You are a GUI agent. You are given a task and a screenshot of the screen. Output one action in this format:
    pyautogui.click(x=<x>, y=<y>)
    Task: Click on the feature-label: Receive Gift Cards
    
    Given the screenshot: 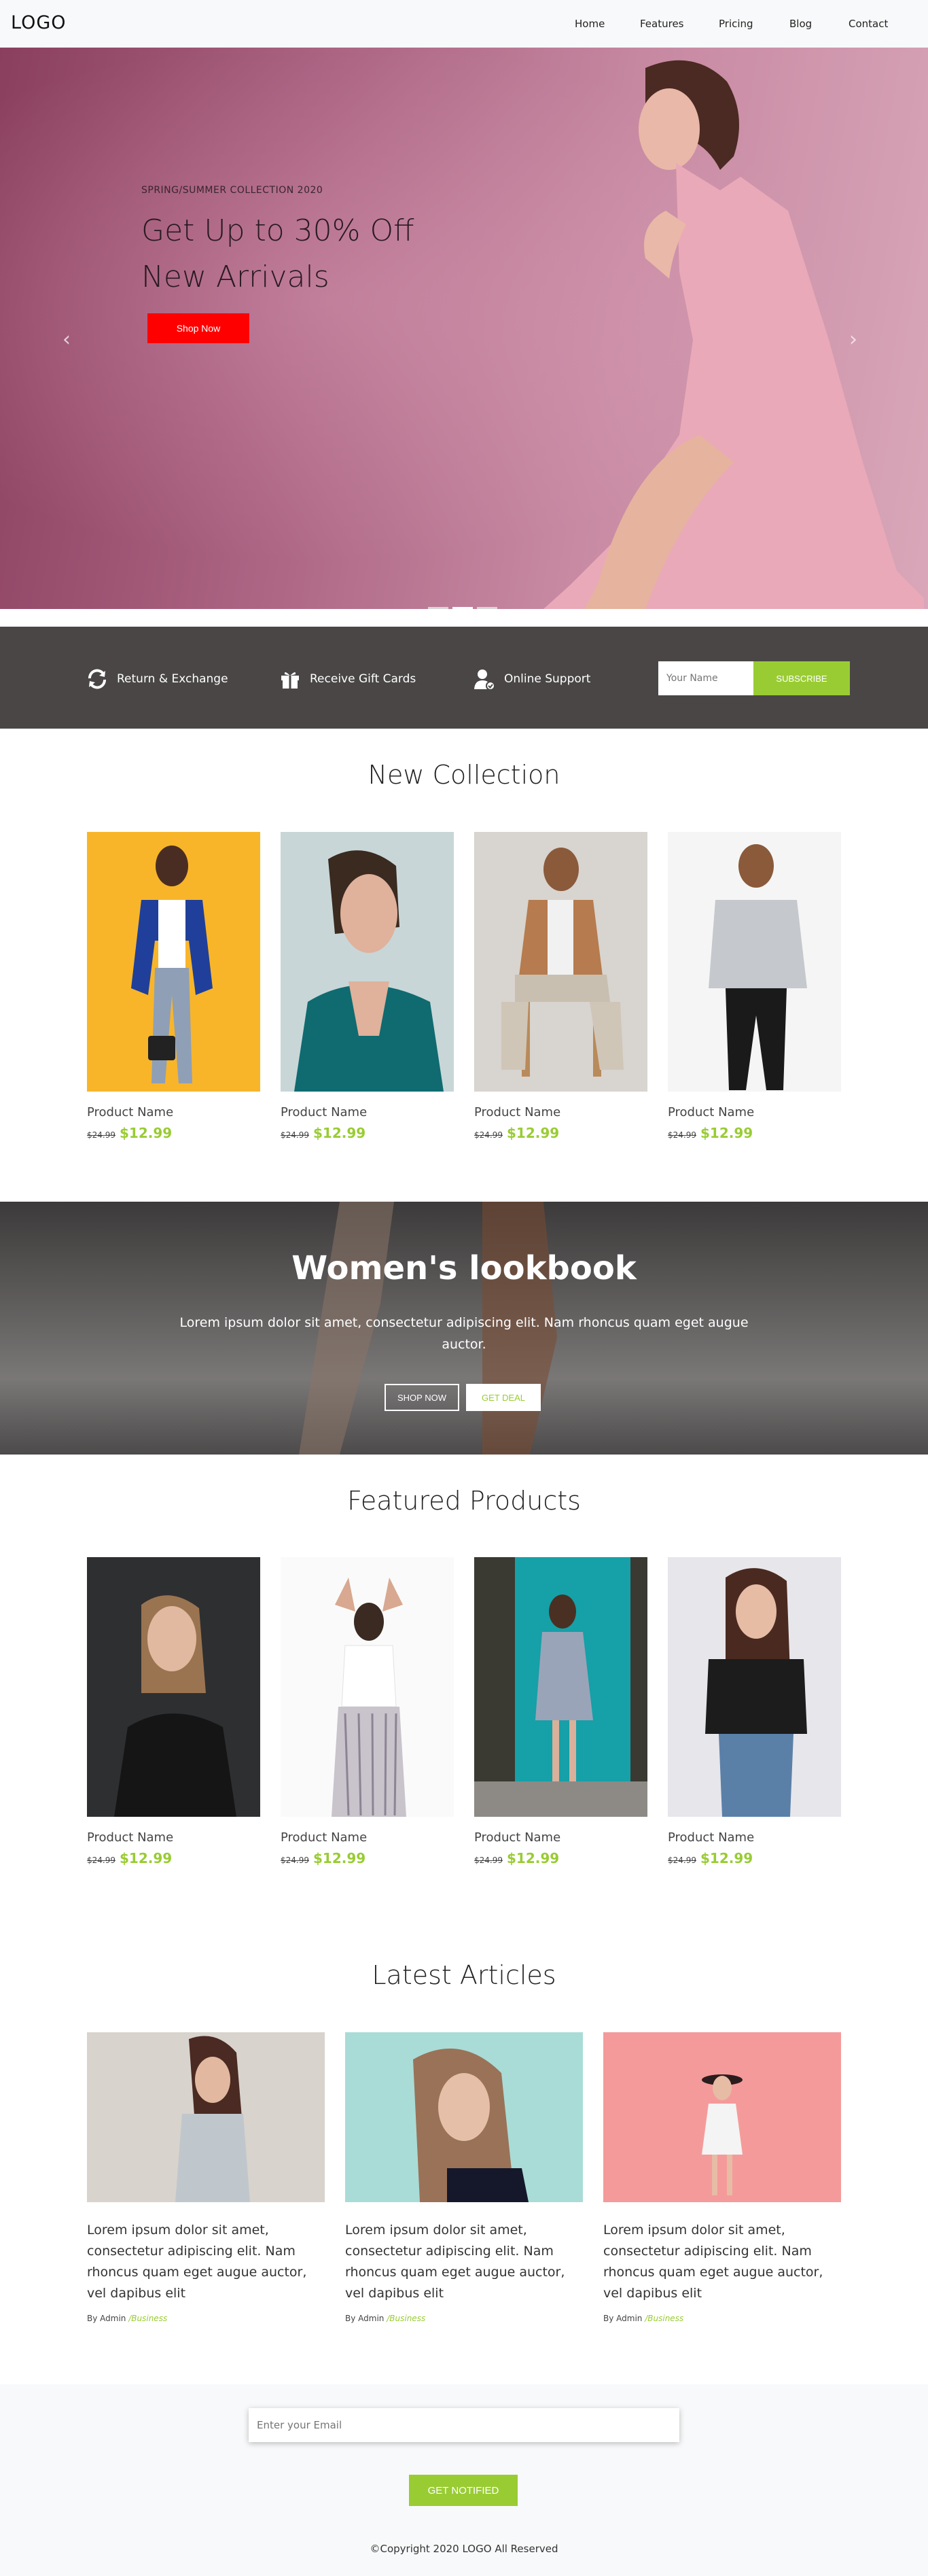 What is the action you would take?
    pyautogui.click(x=363, y=679)
    